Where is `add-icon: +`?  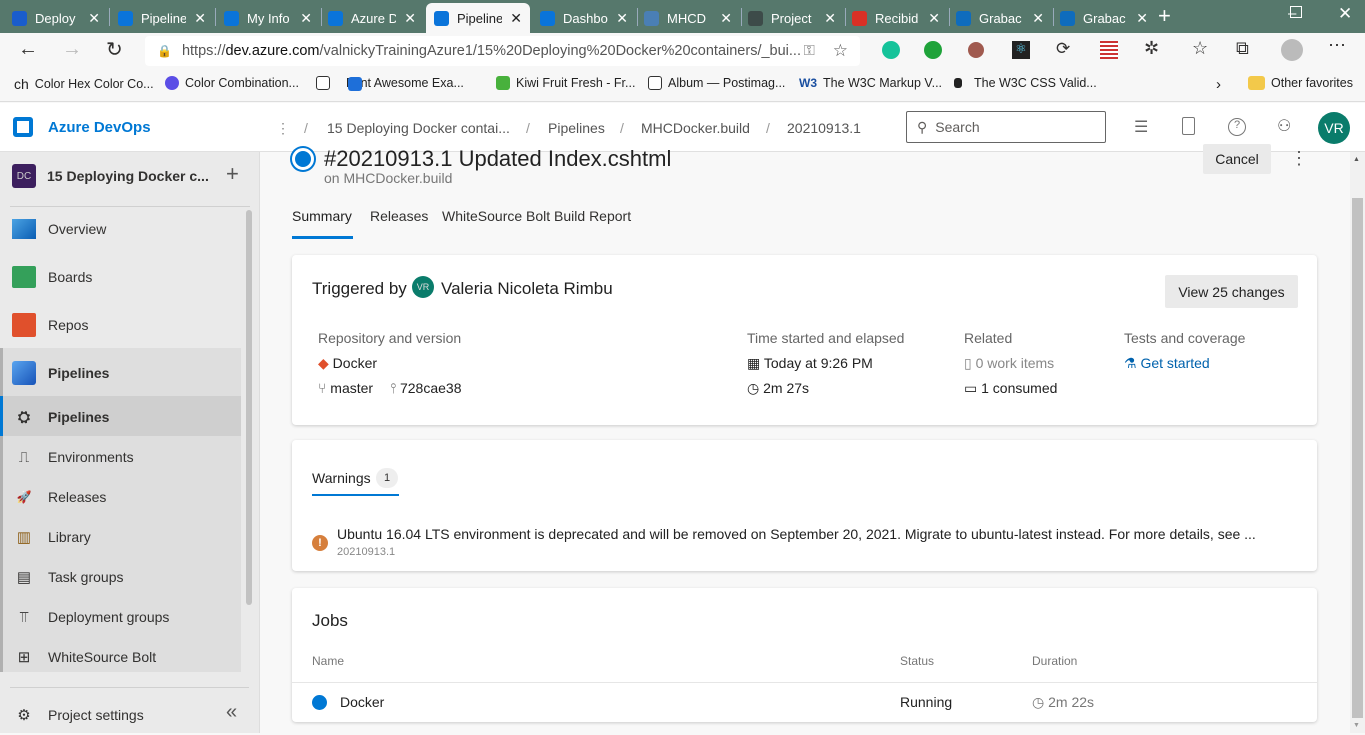
add-icon: + is located at coordinates (232, 174).